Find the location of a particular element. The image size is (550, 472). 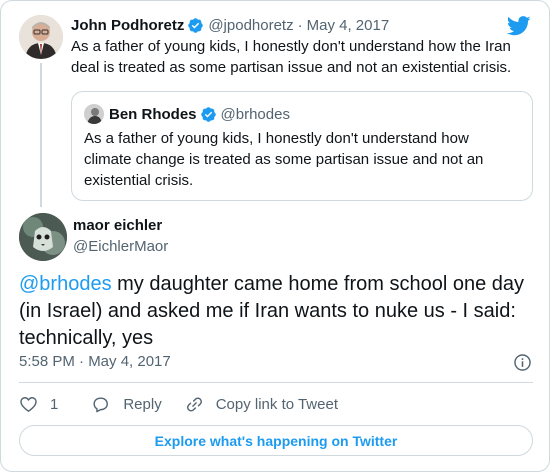

parent-author-name: John Podhoretz is located at coordinates (127, 25).